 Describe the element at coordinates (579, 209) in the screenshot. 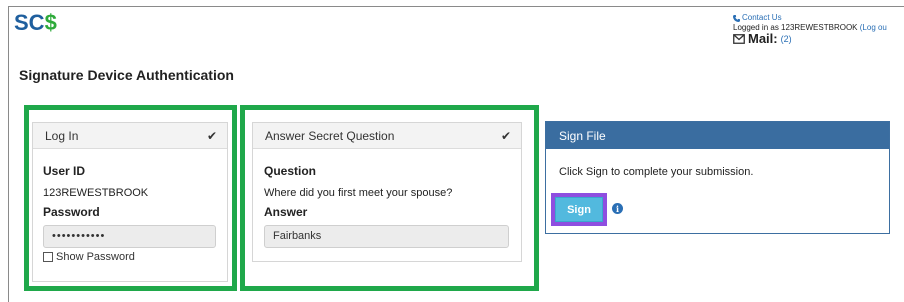

I see `sign-button: Sign` at that location.